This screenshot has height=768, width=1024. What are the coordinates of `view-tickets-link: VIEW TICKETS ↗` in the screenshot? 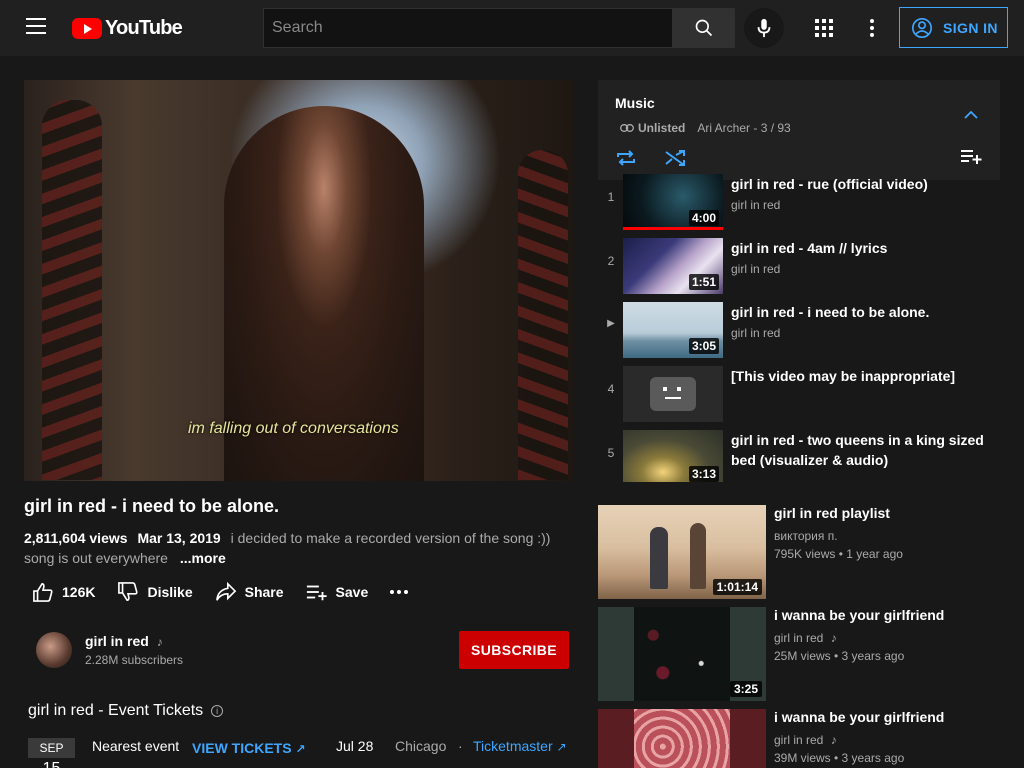 It's located at (249, 748).